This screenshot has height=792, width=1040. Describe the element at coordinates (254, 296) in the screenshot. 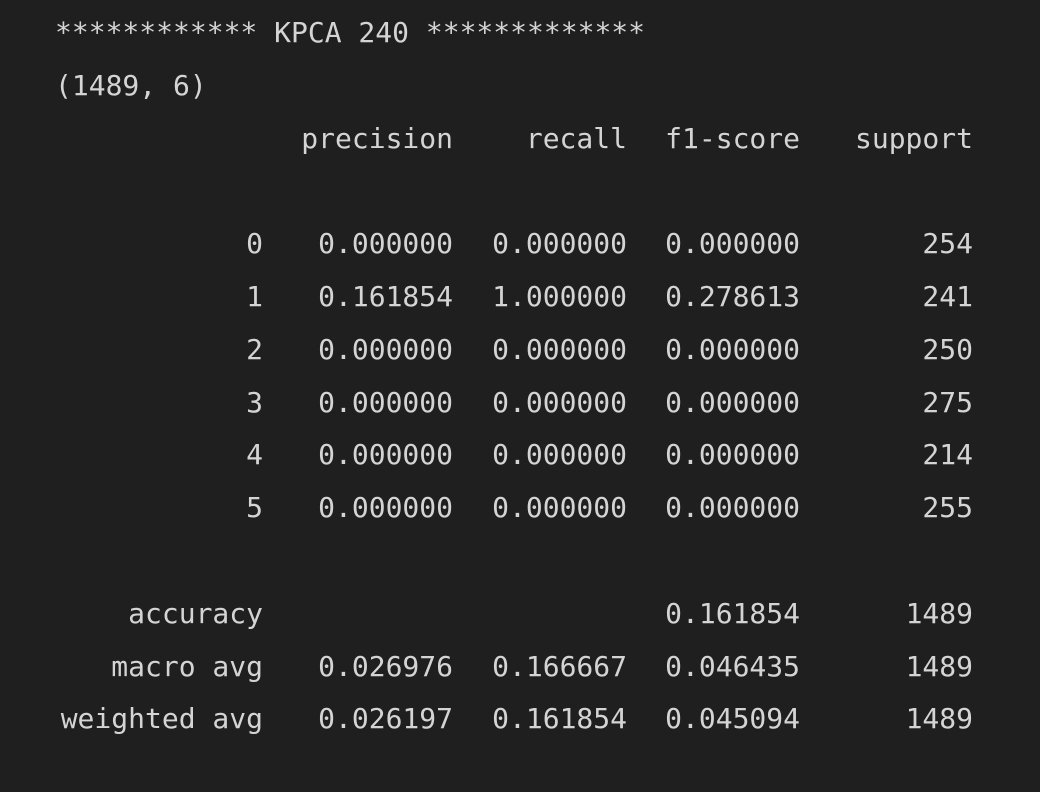

I see `row-label: 1` at that location.